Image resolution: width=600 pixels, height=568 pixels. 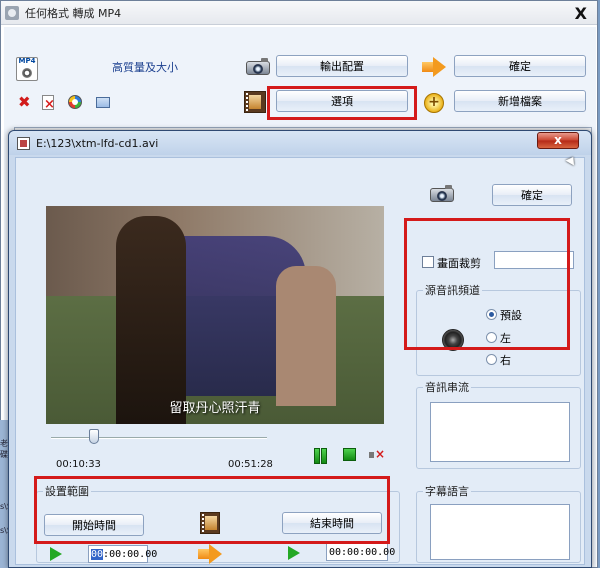 What do you see at coordinates (342, 101) in the screenshot?
I see `options-button: 選項` at bounding box center [342, 101].